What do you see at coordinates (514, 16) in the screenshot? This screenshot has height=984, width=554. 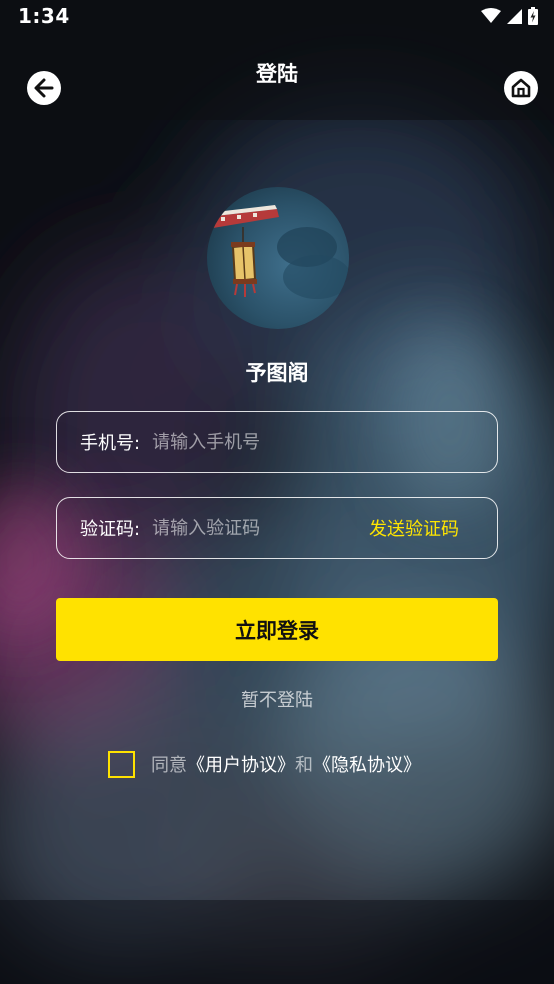 I see `signal-icon` at bounding box center [514, 16].